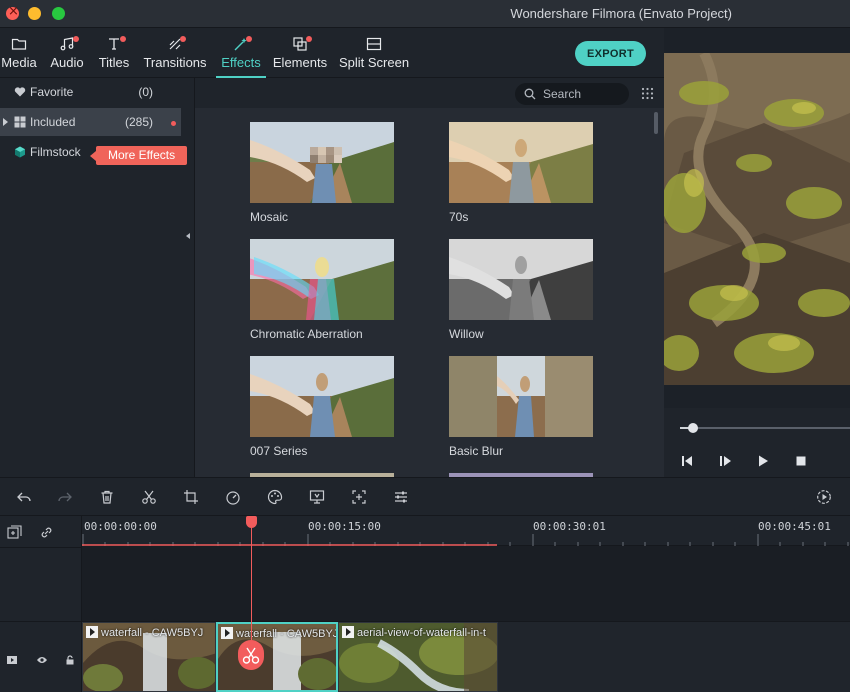 Image resolution: width=850 pixels, height=692 pixels. What do you see at coordinates (233, 497) in the screenshot?
I see `speed-gauge-icon` at bounding box center [233, 497].